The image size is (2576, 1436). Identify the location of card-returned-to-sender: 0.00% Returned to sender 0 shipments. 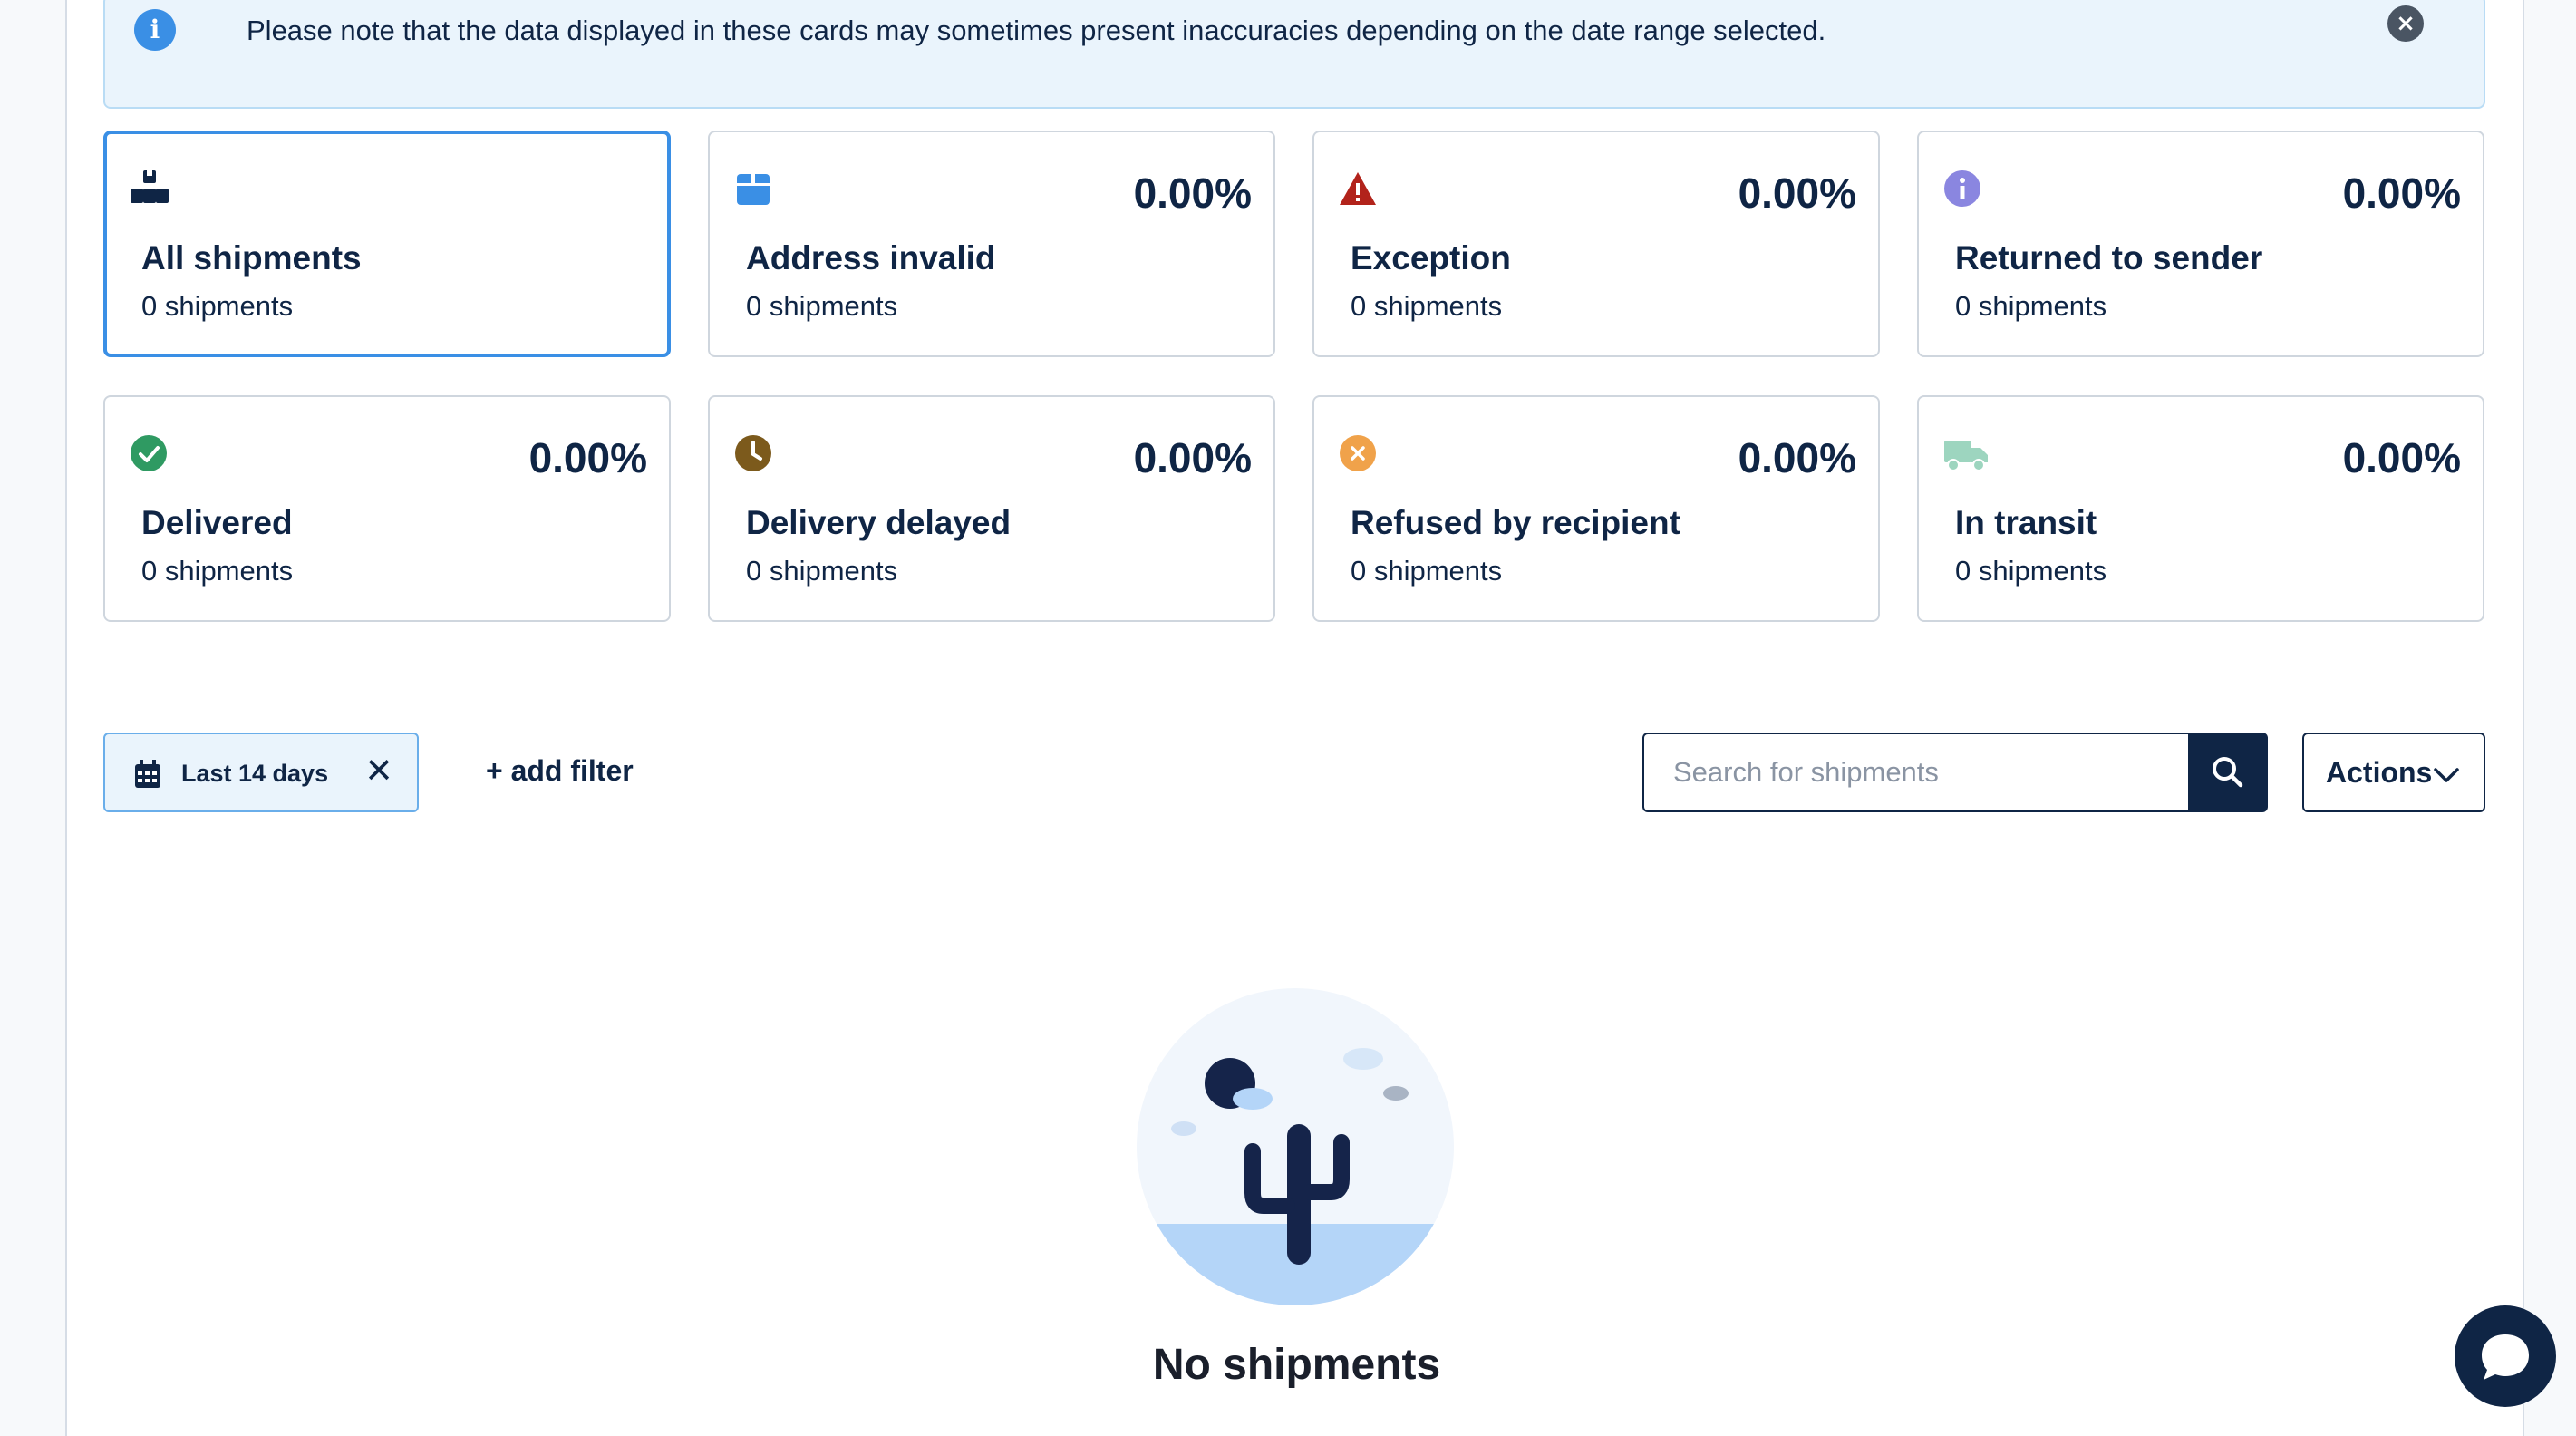
(2200, 244).